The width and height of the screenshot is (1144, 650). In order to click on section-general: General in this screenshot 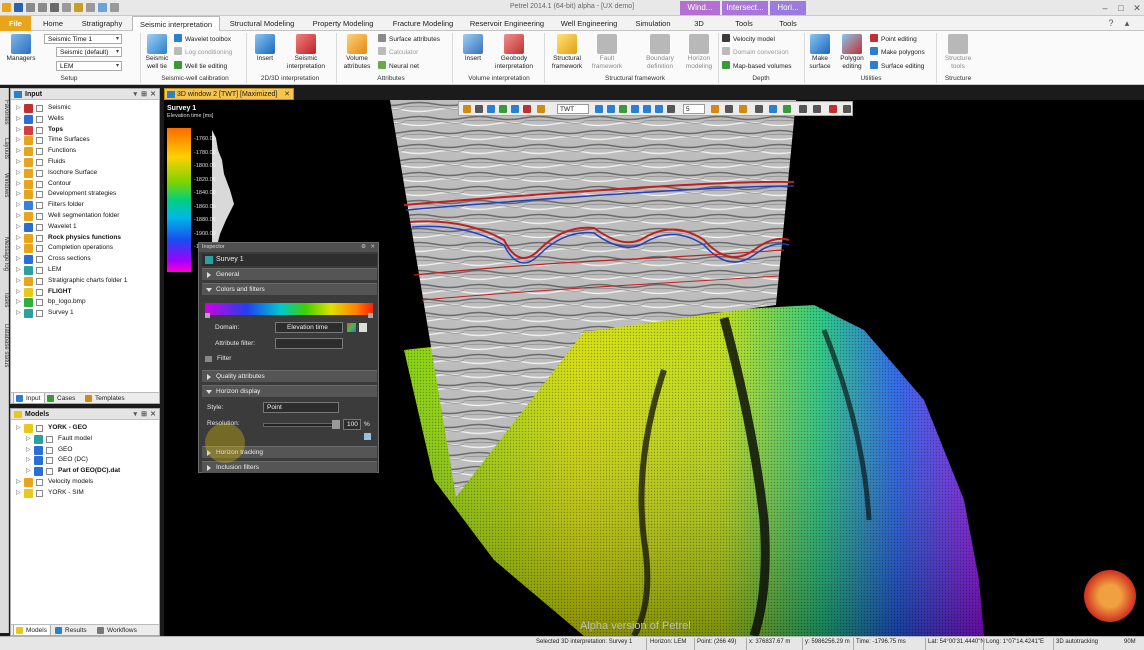, I will do `click(289, 274)`.